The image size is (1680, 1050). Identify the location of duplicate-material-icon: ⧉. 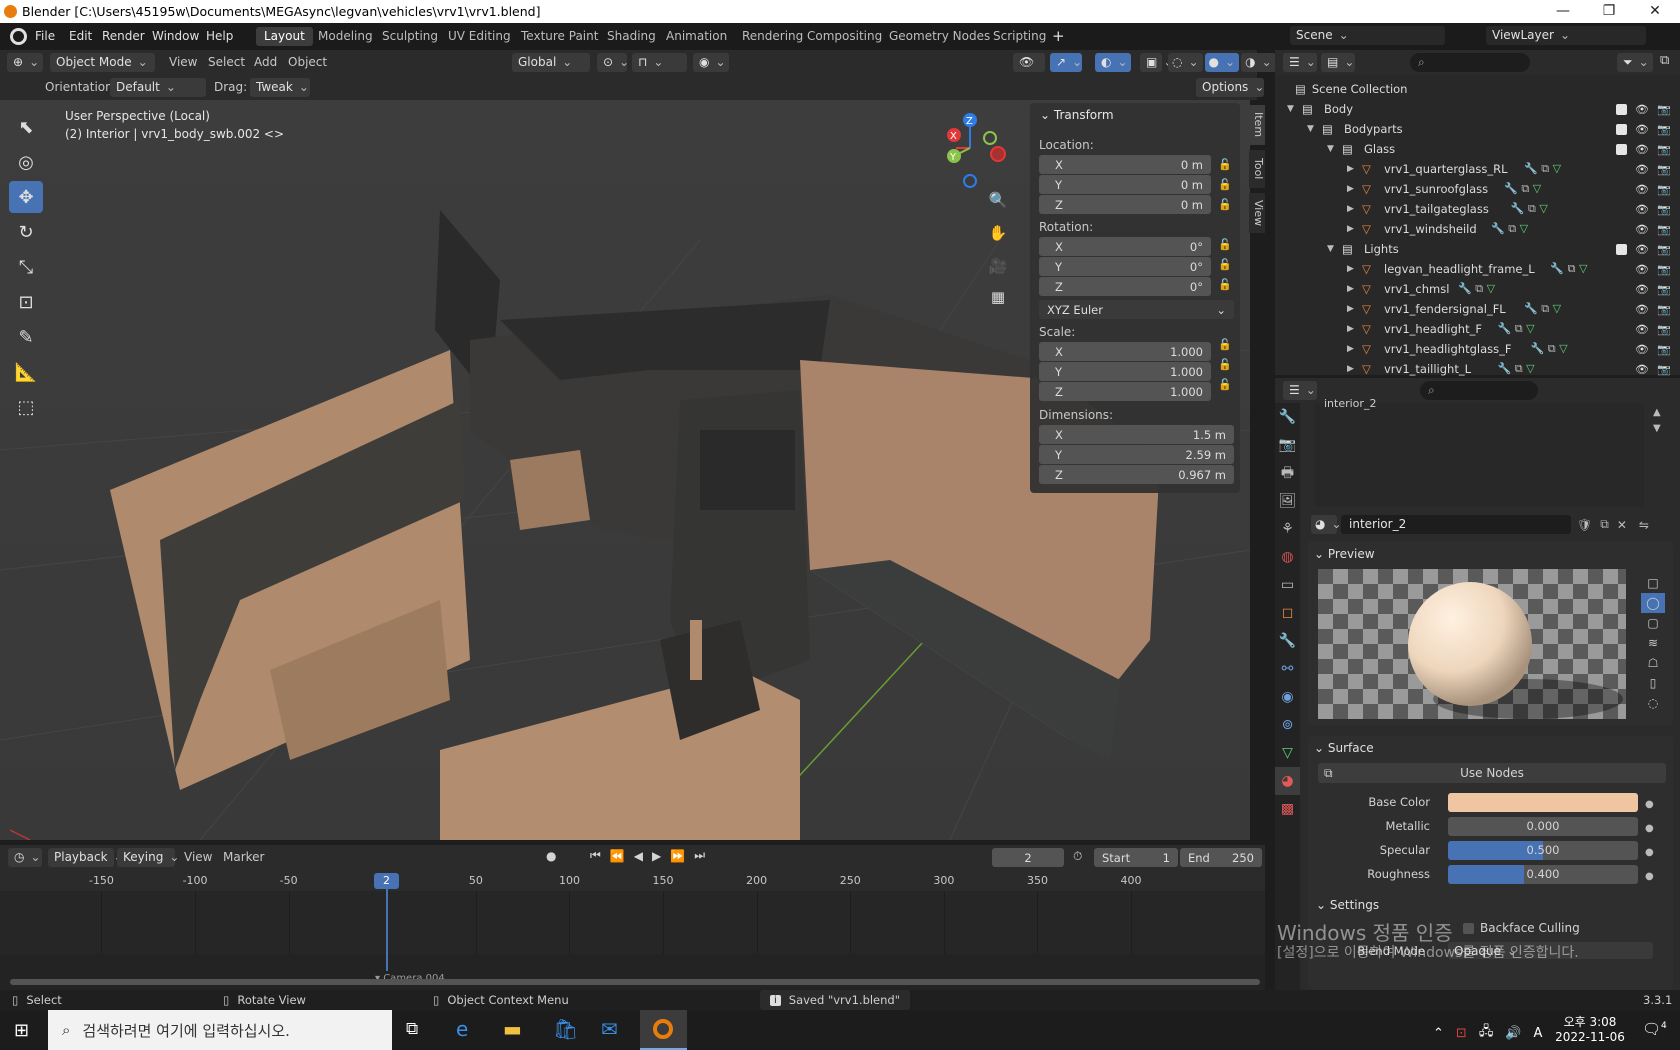
(1604, 524).